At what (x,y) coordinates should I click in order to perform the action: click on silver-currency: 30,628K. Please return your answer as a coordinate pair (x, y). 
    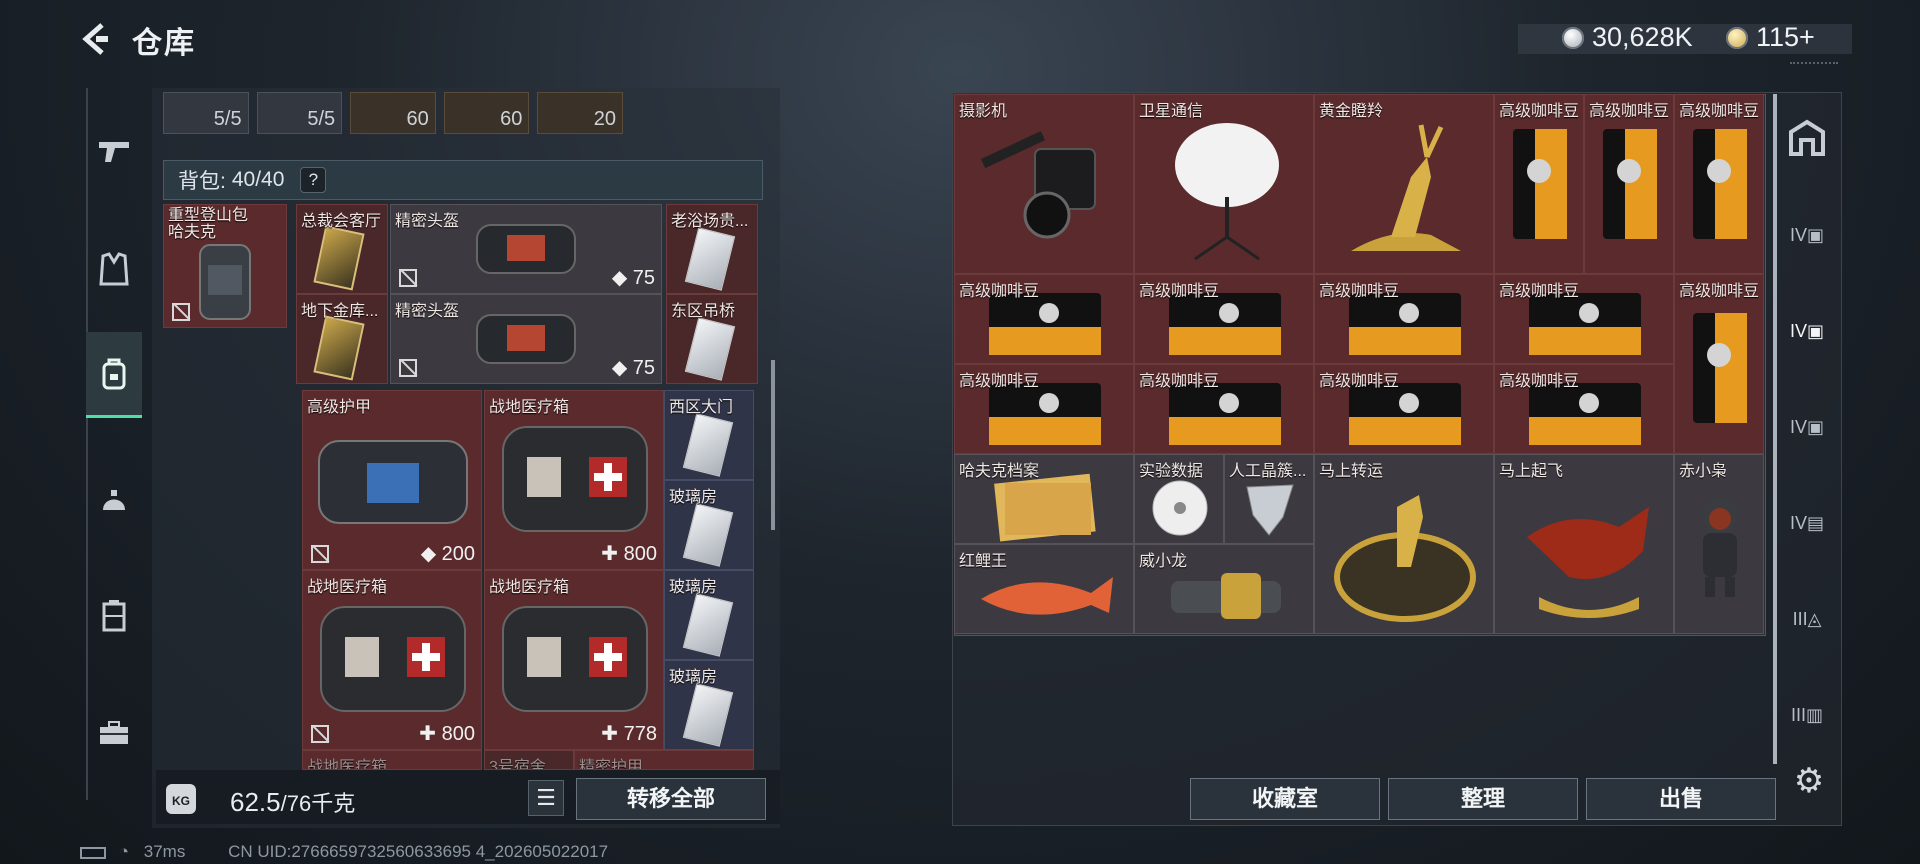
    Looking at the image, I should click on (1627, 37).